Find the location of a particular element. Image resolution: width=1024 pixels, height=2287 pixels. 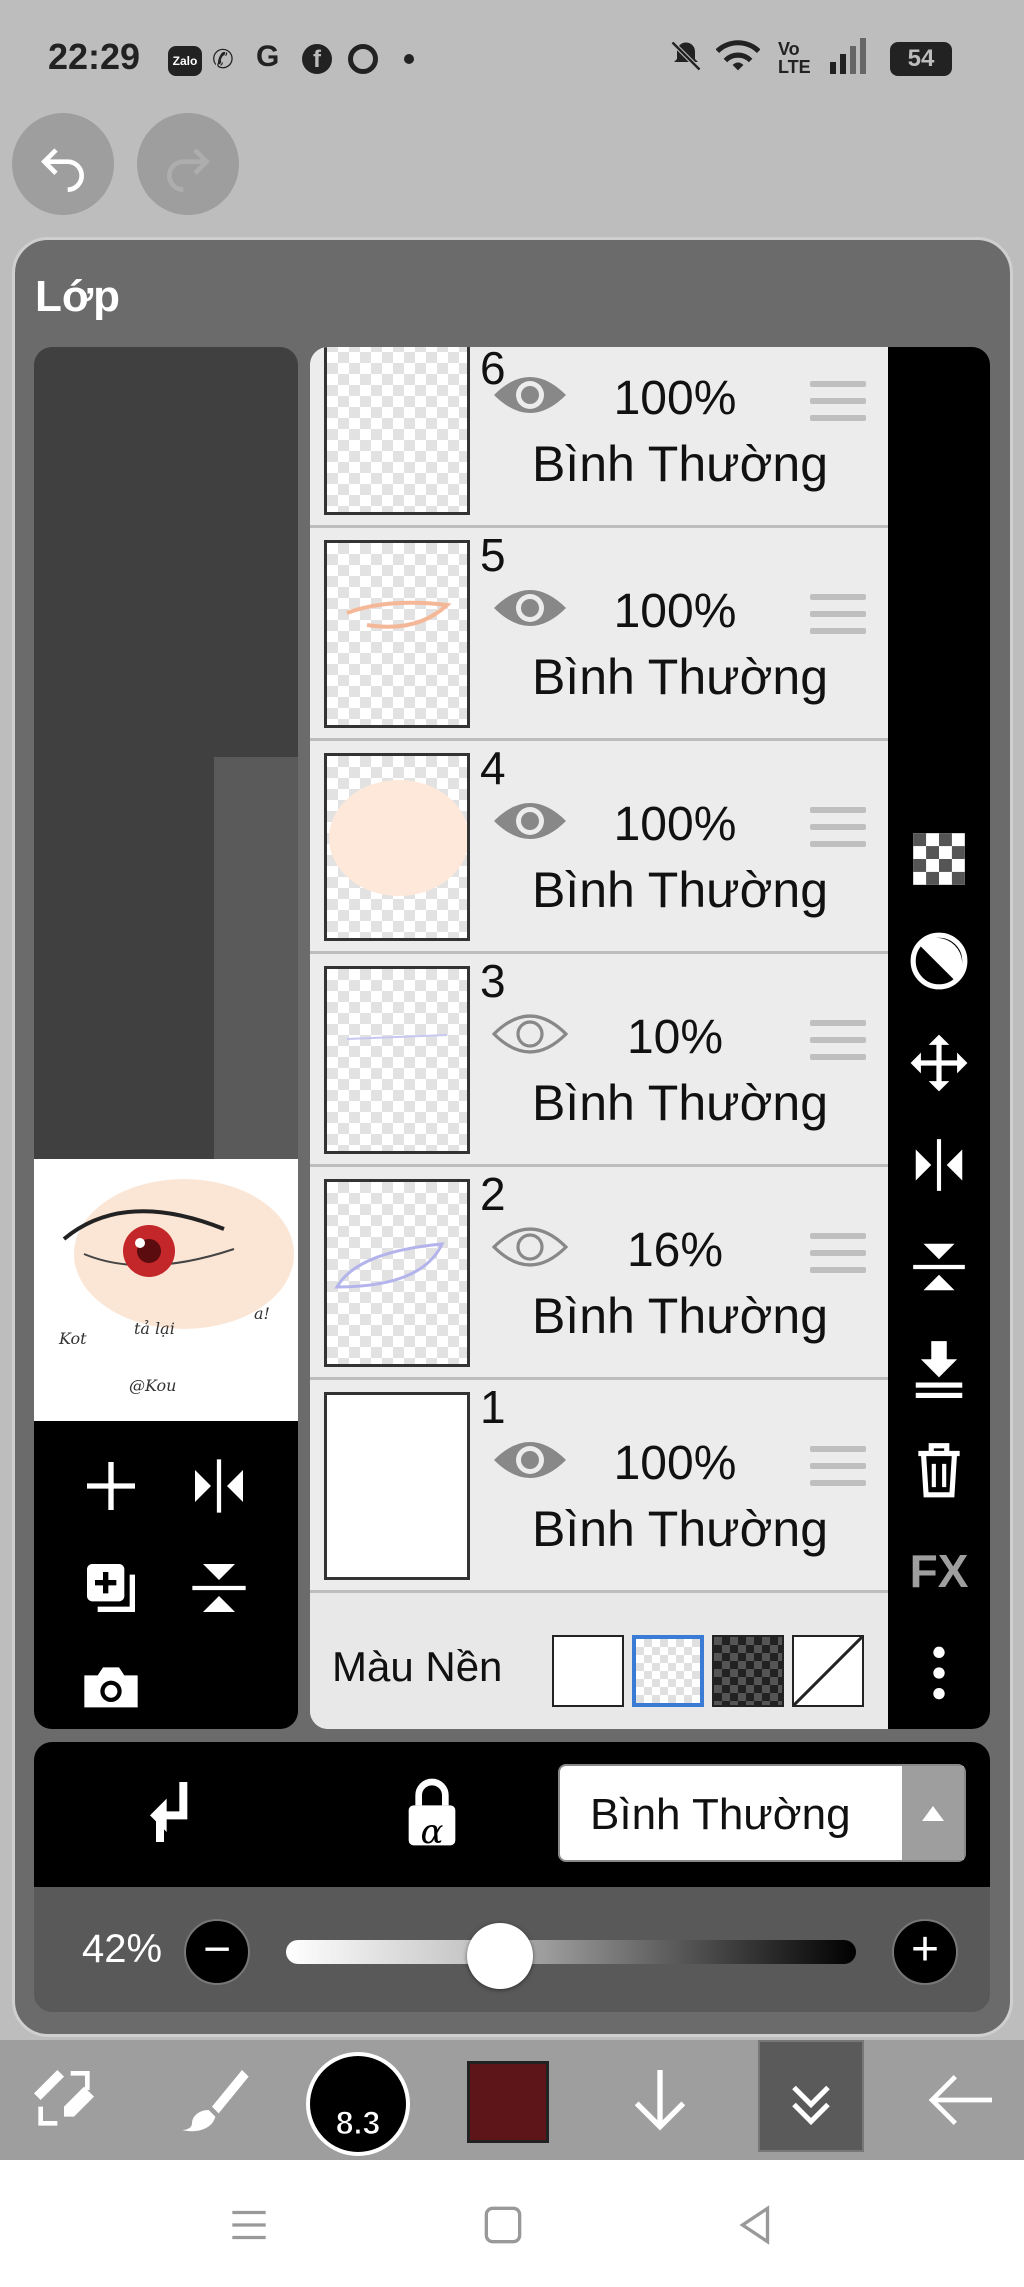

flip-horizontal-button is located at coordinates (939, 1165).